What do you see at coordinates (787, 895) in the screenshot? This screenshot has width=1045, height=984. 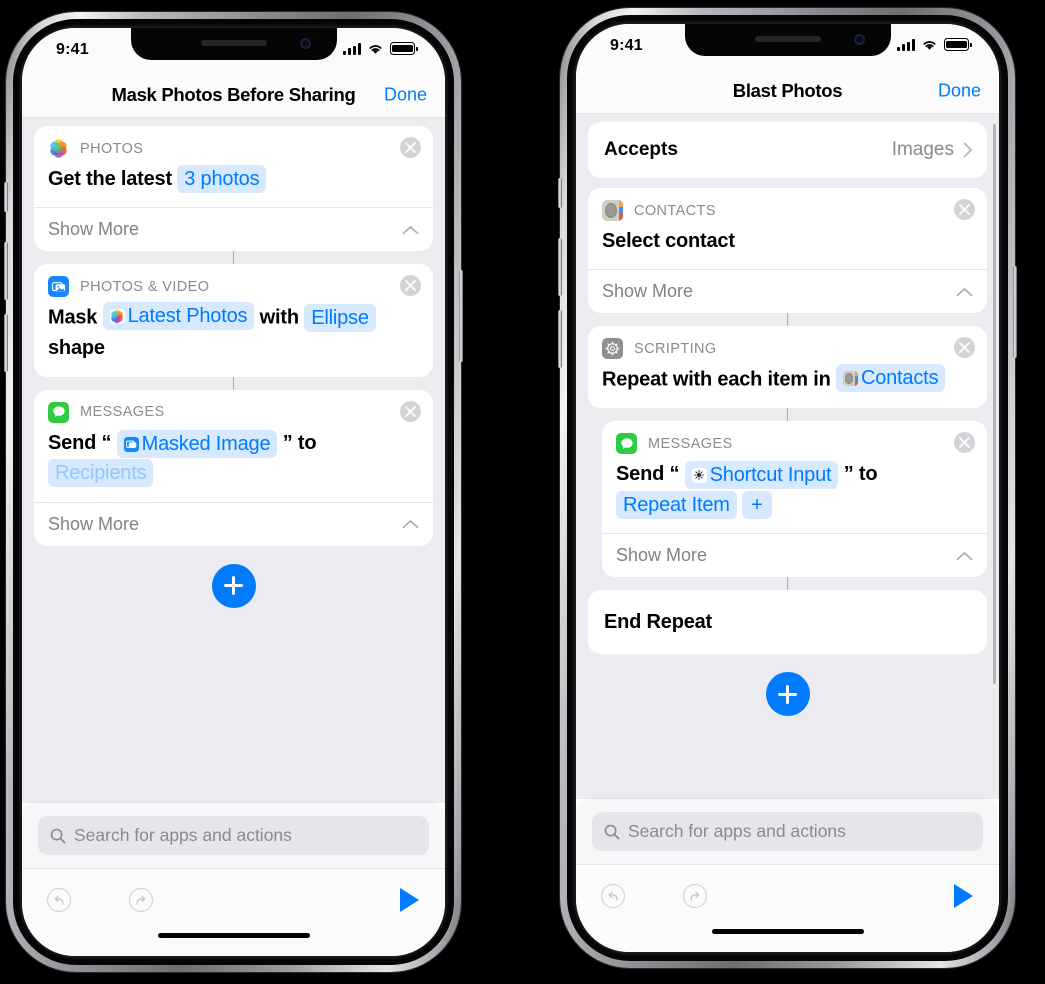 I see `editor-toolbar` at bounding box center [787, 895].